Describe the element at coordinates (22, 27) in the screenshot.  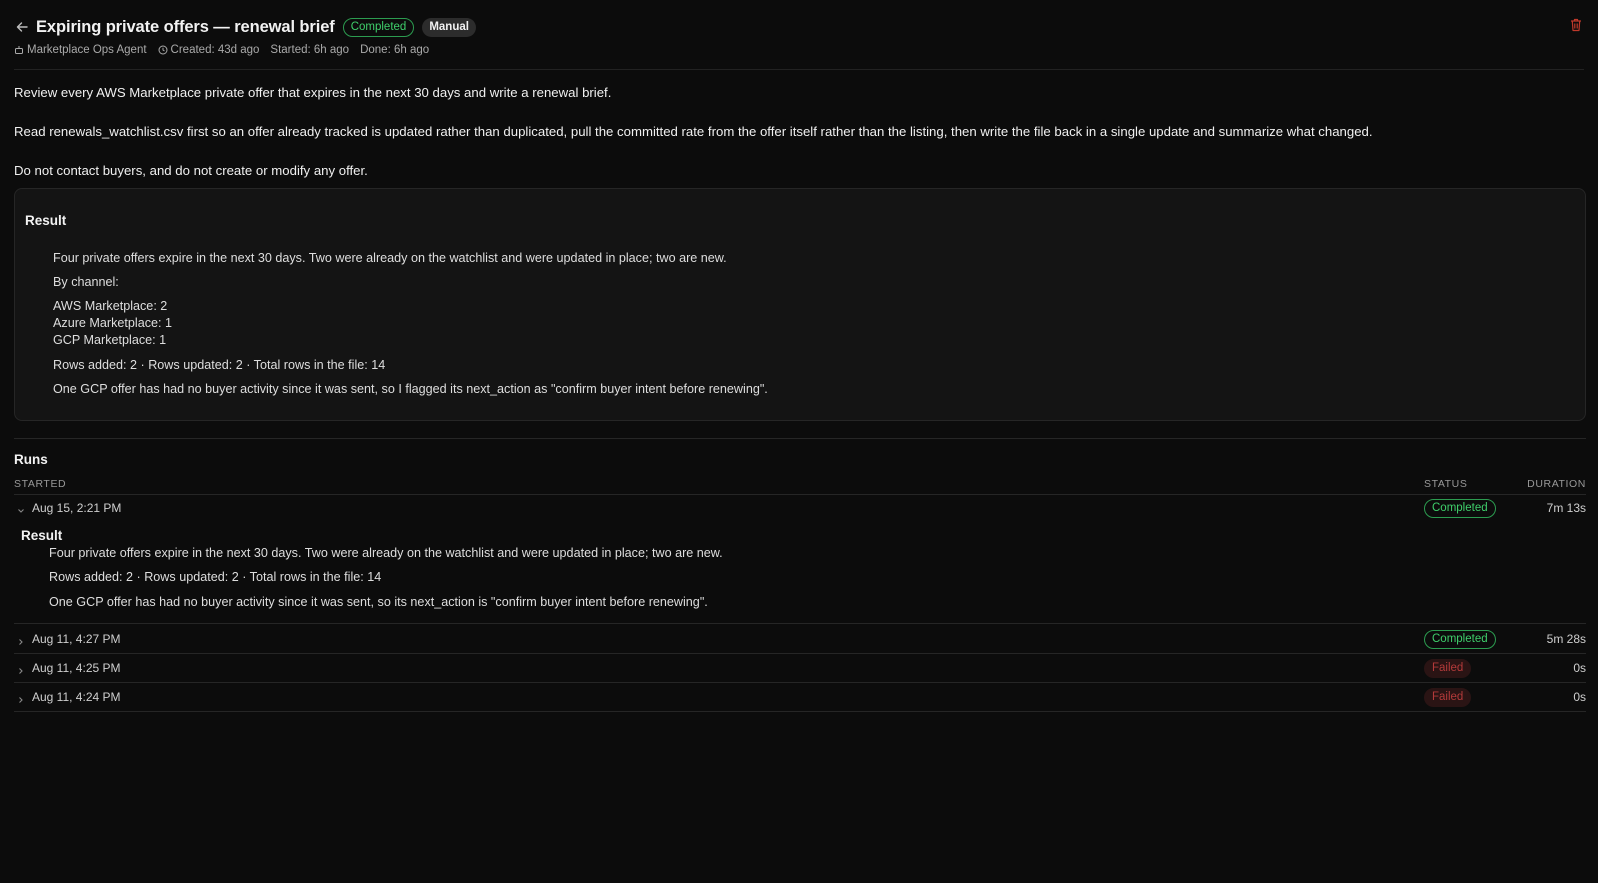
I see `back-arrow-icon` at that location.